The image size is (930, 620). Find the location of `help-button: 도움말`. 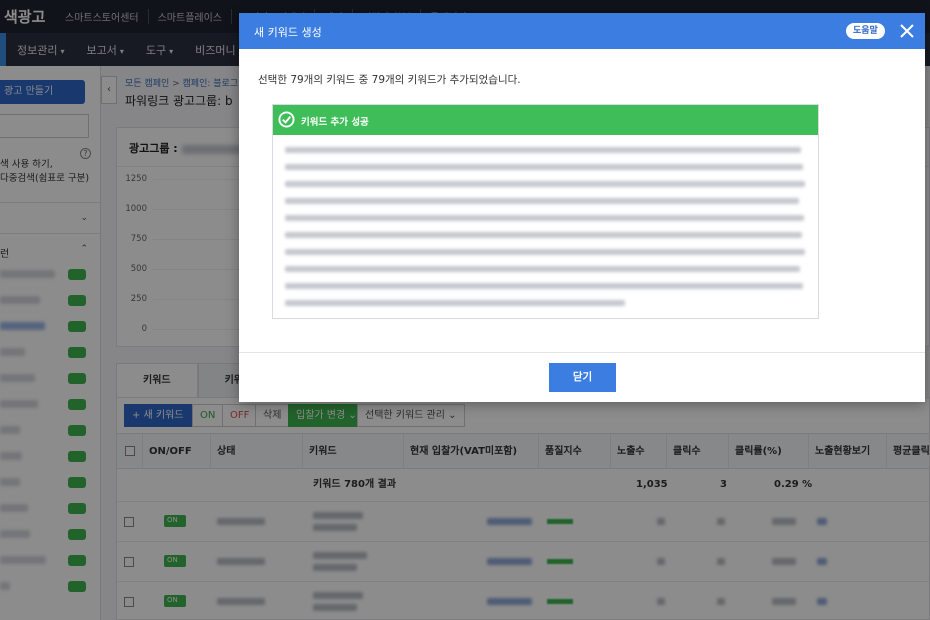

help-button: 도움말 is located at coordinates (865, 31).